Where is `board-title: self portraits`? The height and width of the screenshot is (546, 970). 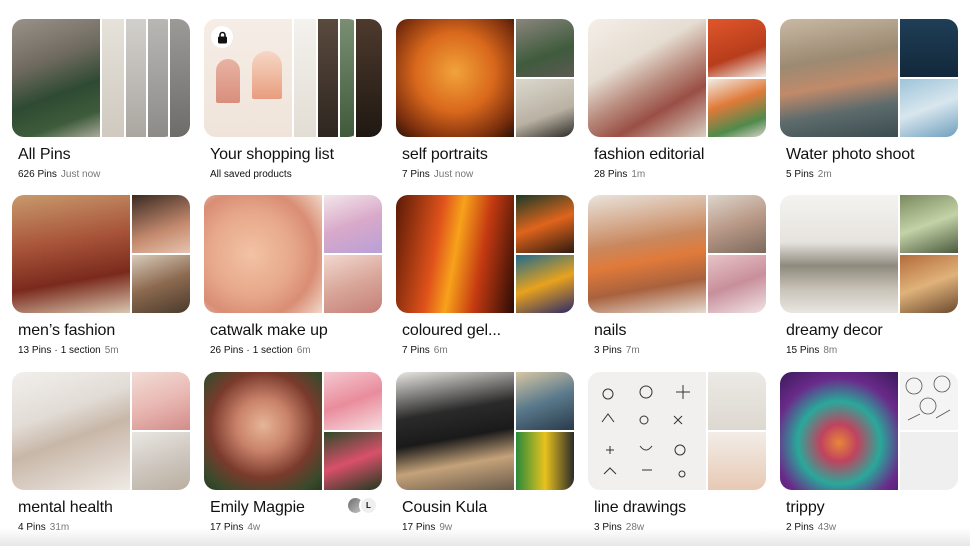
board-title: self portraits is located at coordinates (445, 154).